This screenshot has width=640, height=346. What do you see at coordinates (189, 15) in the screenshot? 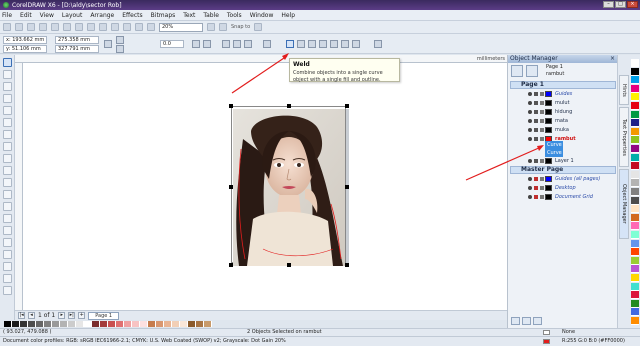
I see `menu-text: Text` at bounding box center [189, 15].